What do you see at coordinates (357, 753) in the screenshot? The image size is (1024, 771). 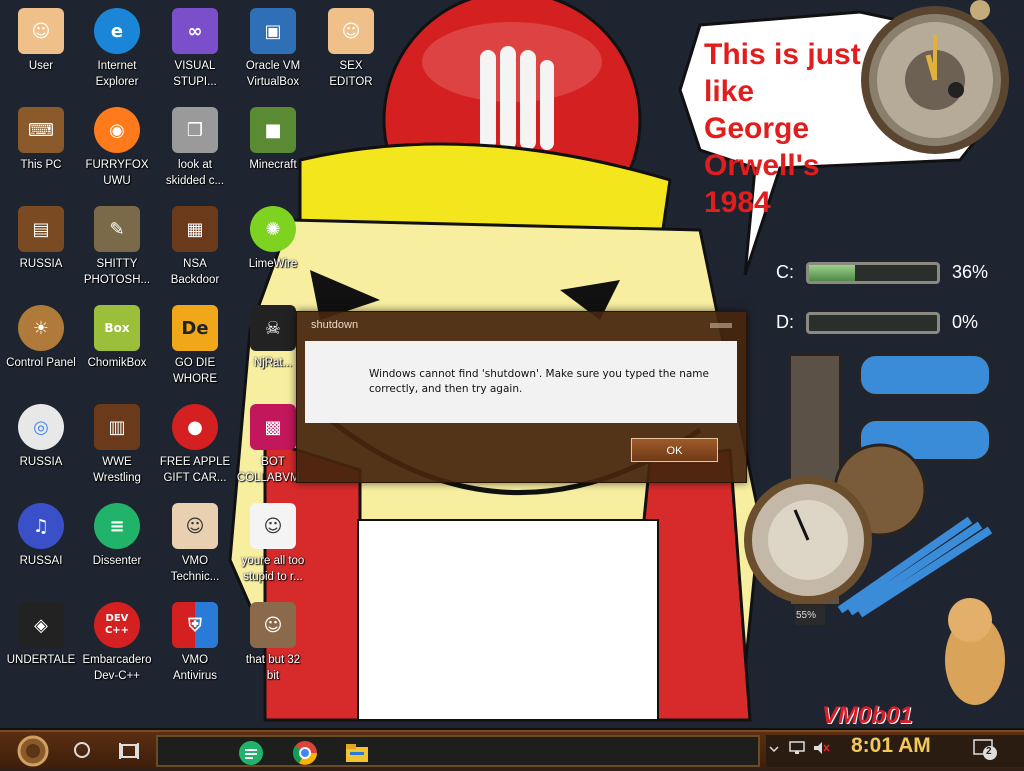 I see `file-explorer-icon` at bounding box center [357, 753].